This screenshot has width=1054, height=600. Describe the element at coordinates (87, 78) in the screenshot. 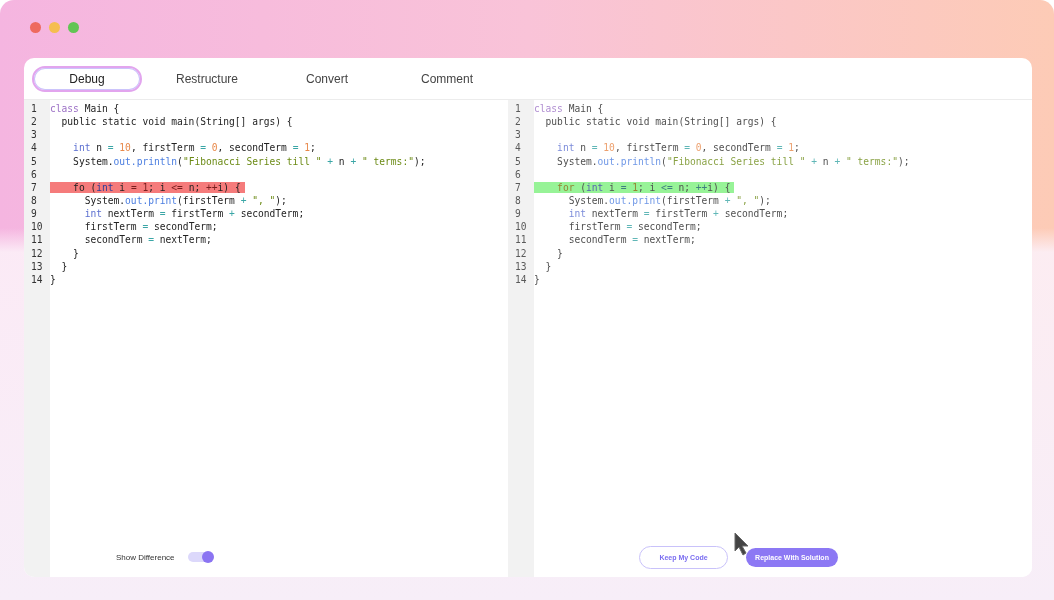

I see `tab: Debug` at that location.